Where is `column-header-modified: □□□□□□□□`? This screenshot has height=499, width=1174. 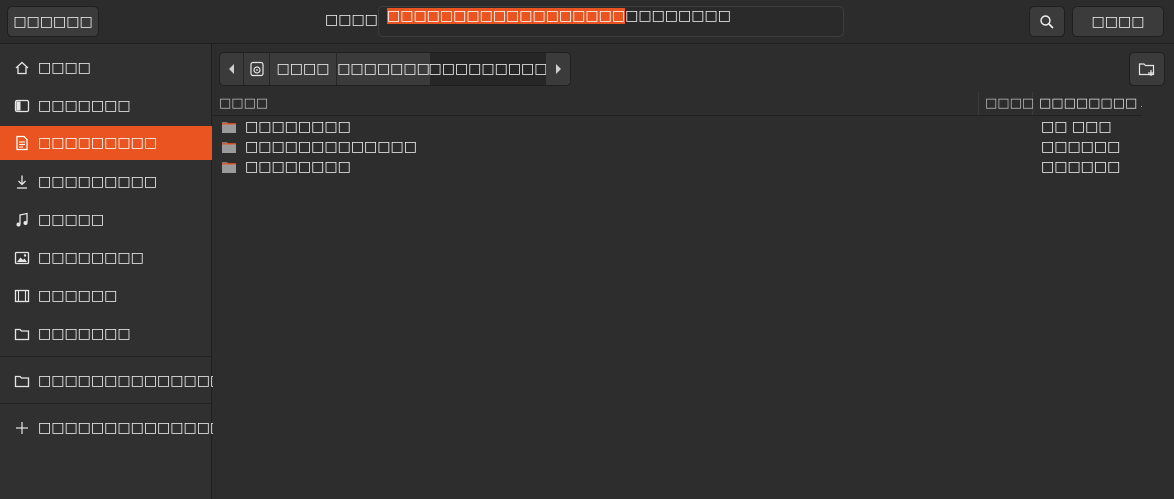
column-header-modified: □□□□□□□□ is located at coordinates (1092, 103).